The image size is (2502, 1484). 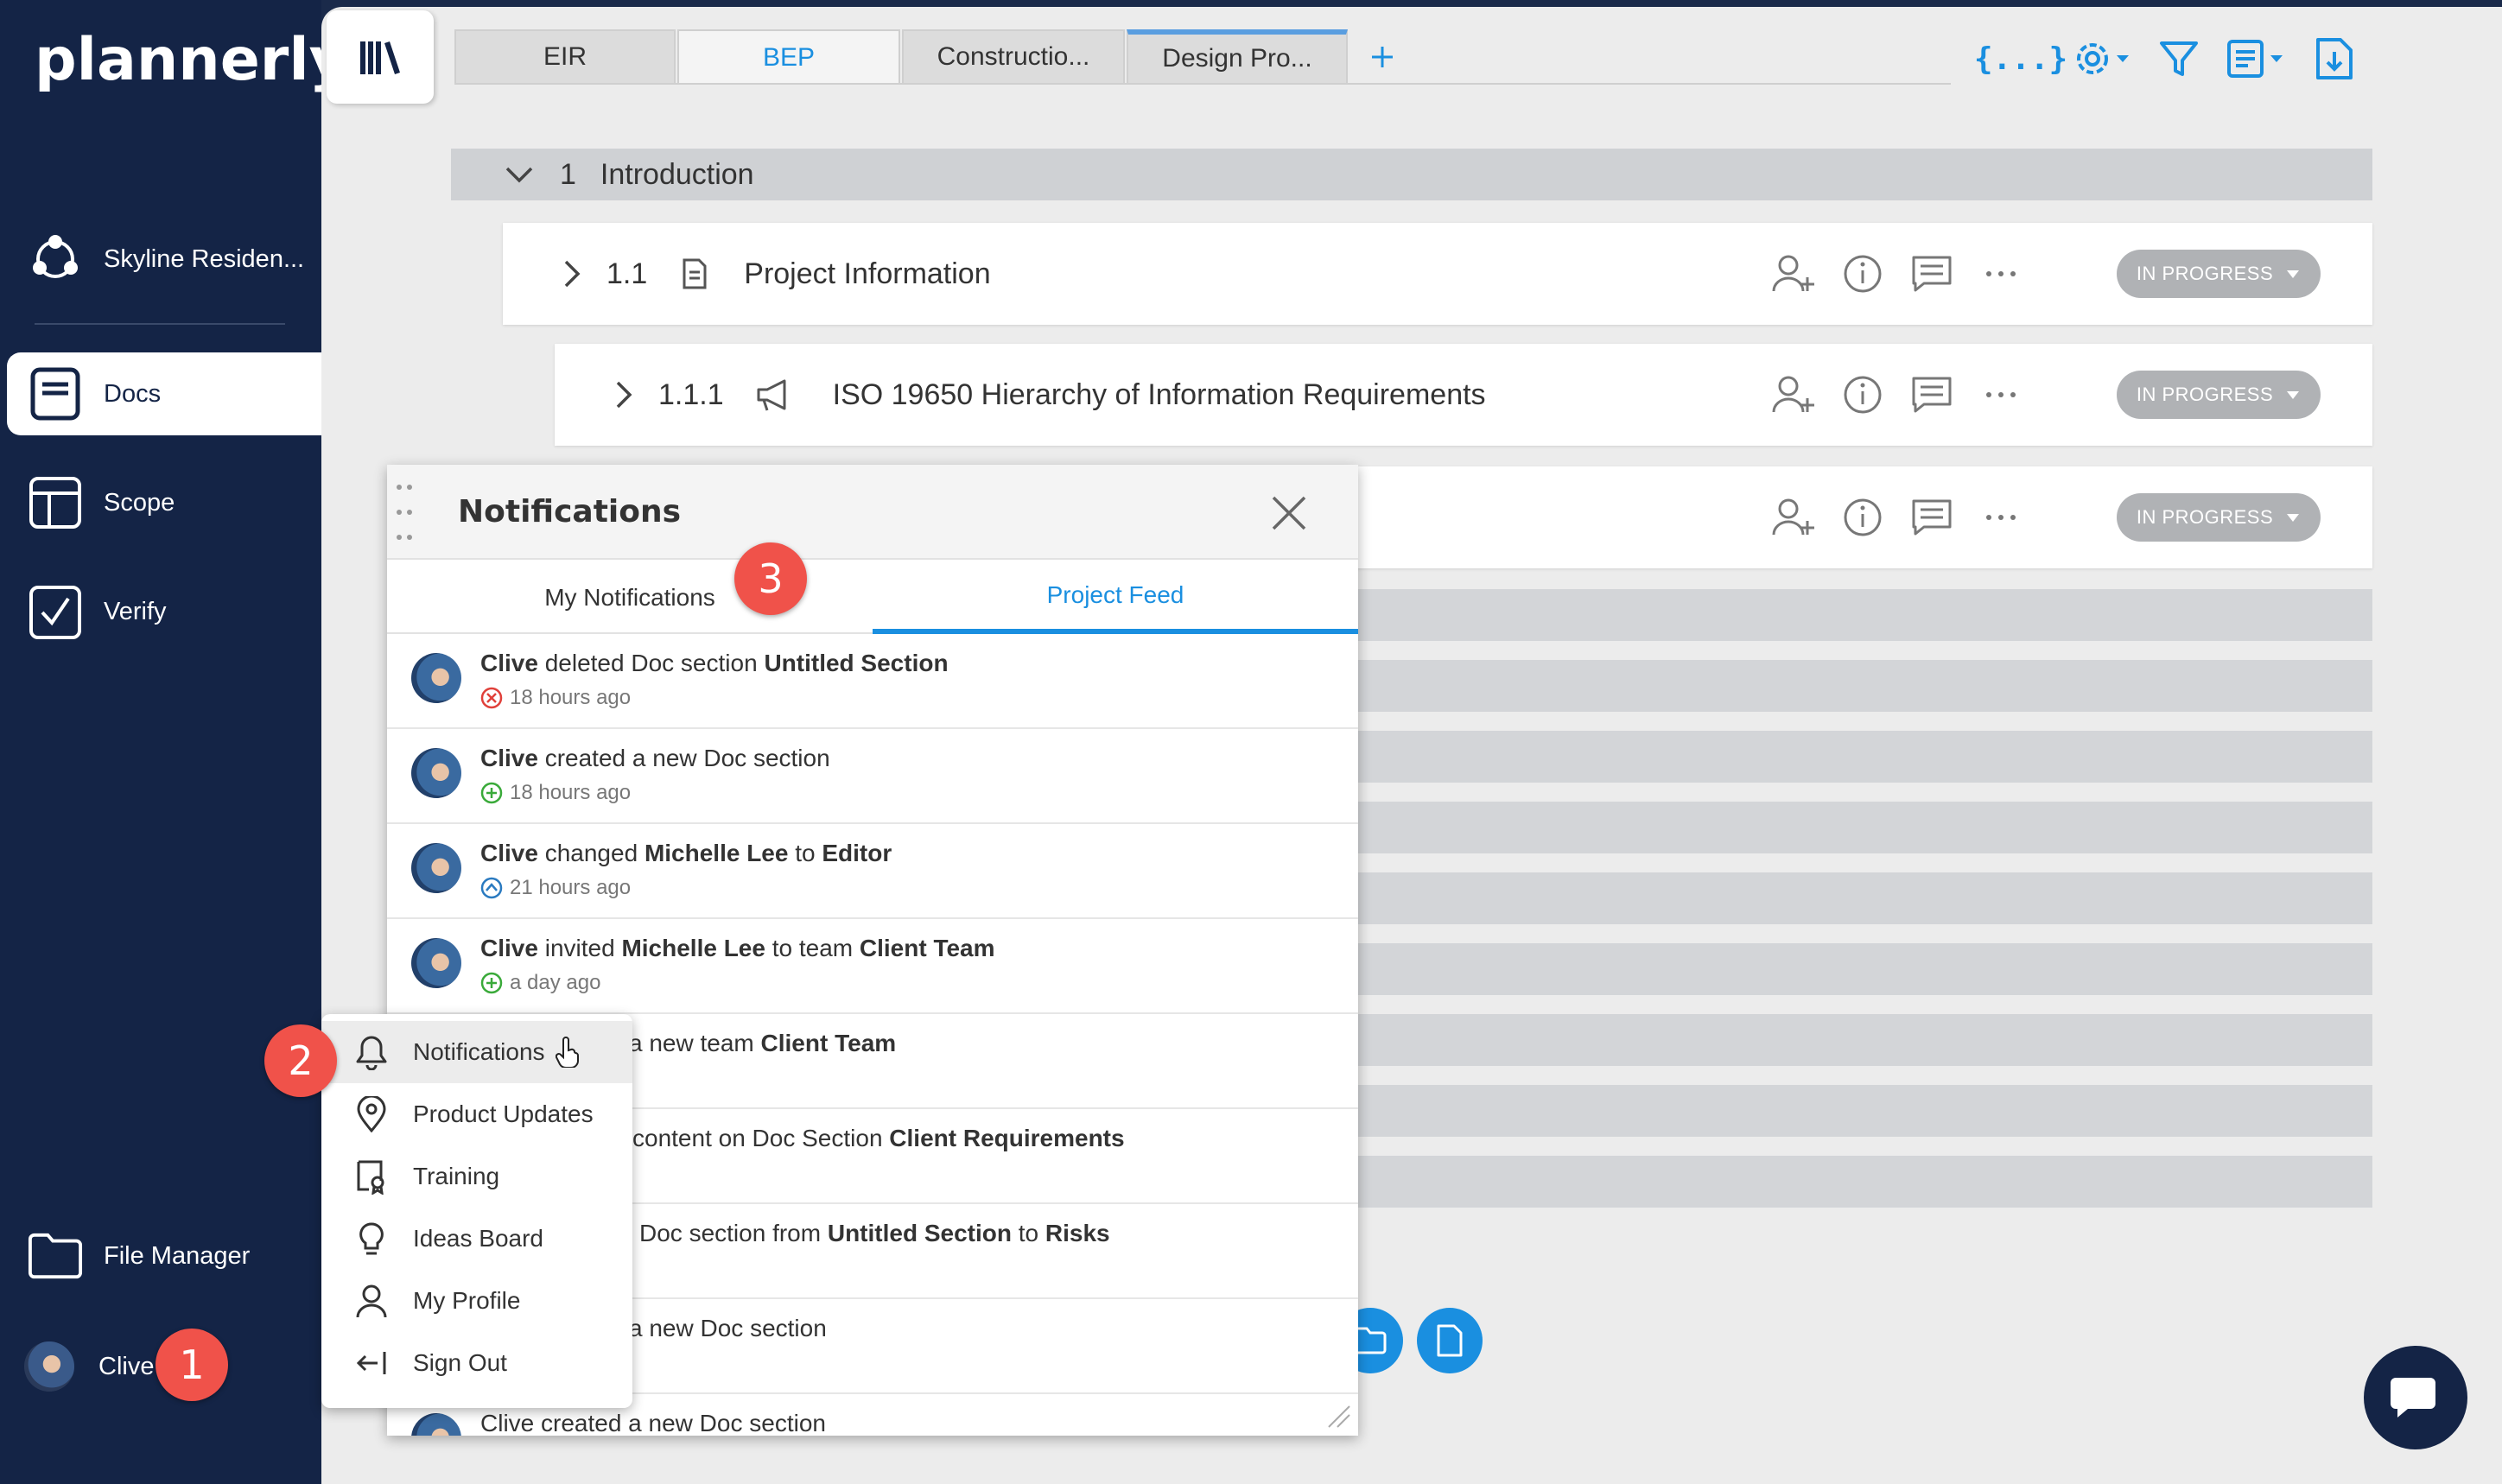 I want to click on menu-item-training: Training, so click(x=477, y=1176).